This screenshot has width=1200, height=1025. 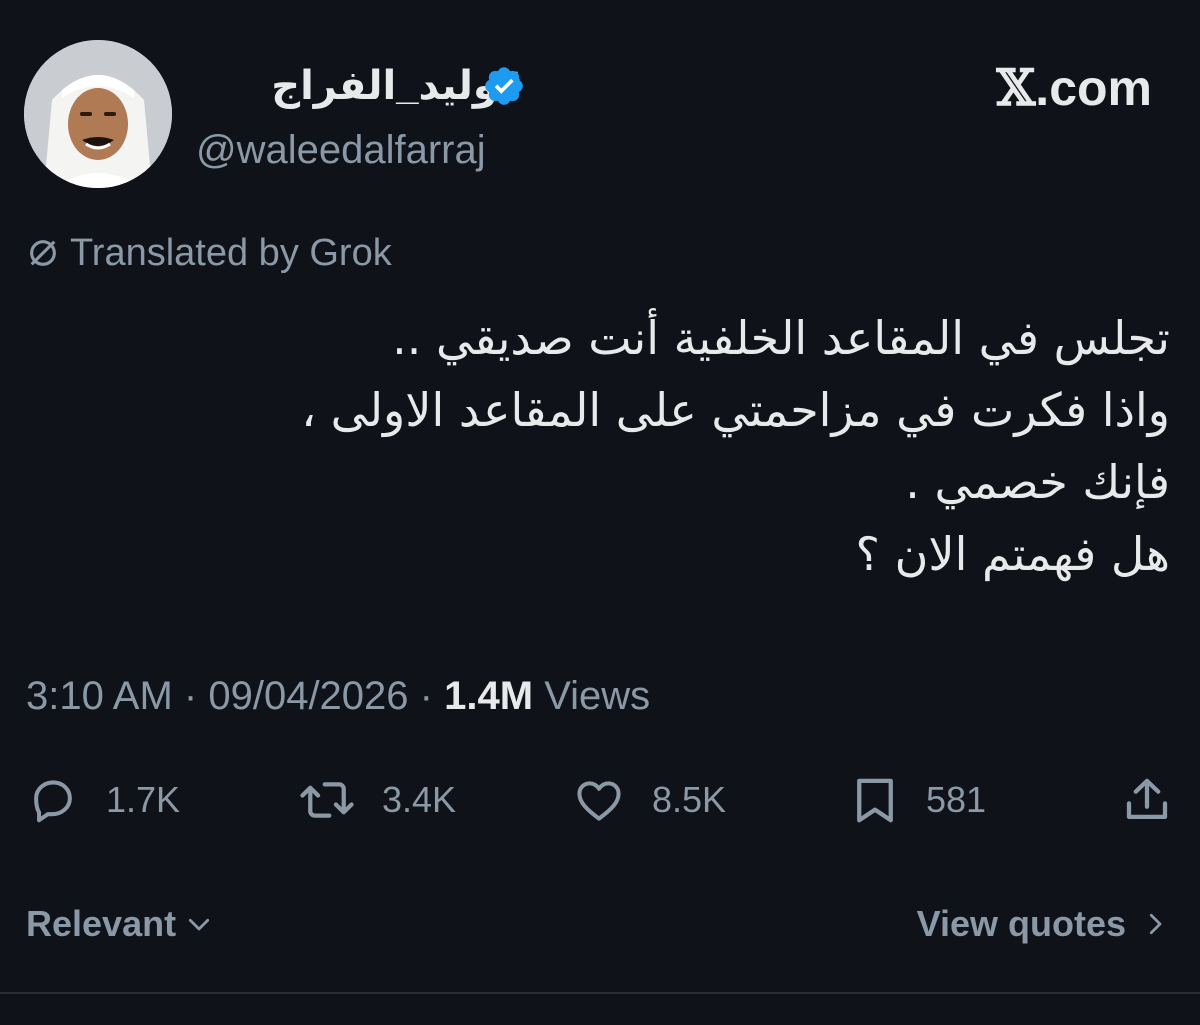 What do you see at coordinates (956, 799) in the screenshot?
I see `bookmark-count: 581` at bounding box center [956, 799].